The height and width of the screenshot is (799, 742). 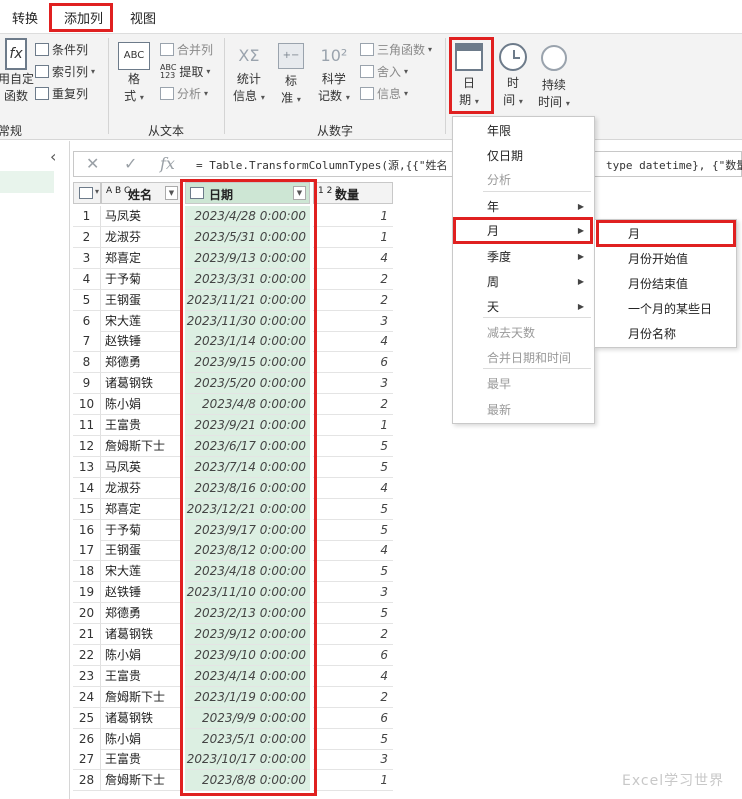 I want to click on rounding-button: 舍入 ▾, so click(x=384, y=71).